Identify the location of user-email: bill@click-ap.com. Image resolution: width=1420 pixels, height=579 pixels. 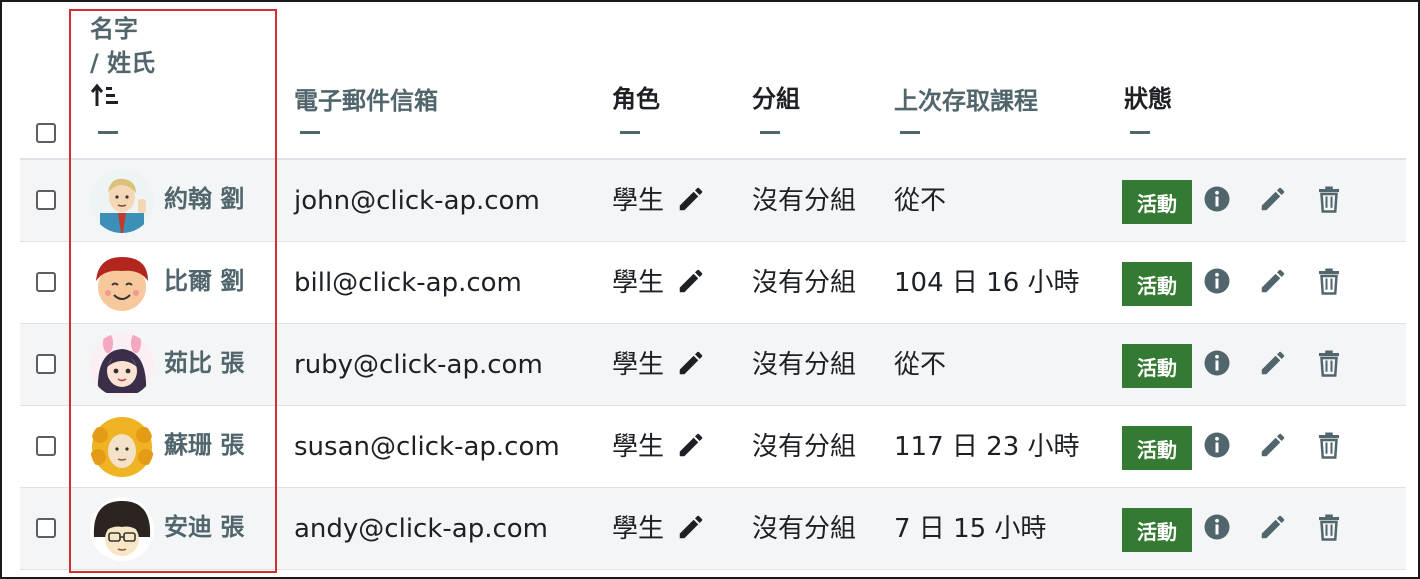
(408, 283).